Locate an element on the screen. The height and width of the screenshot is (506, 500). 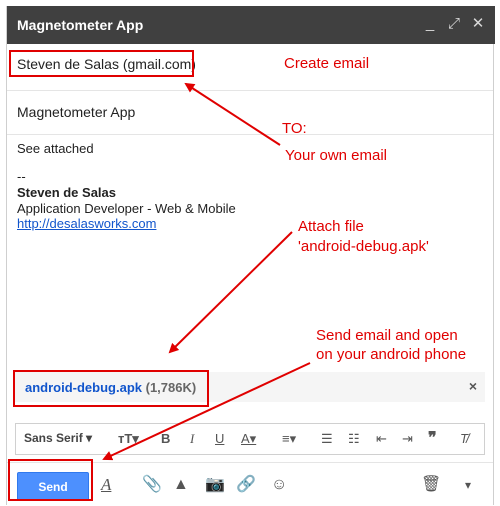
annotation-to-label: TO: is located at coordinates (294, 128).